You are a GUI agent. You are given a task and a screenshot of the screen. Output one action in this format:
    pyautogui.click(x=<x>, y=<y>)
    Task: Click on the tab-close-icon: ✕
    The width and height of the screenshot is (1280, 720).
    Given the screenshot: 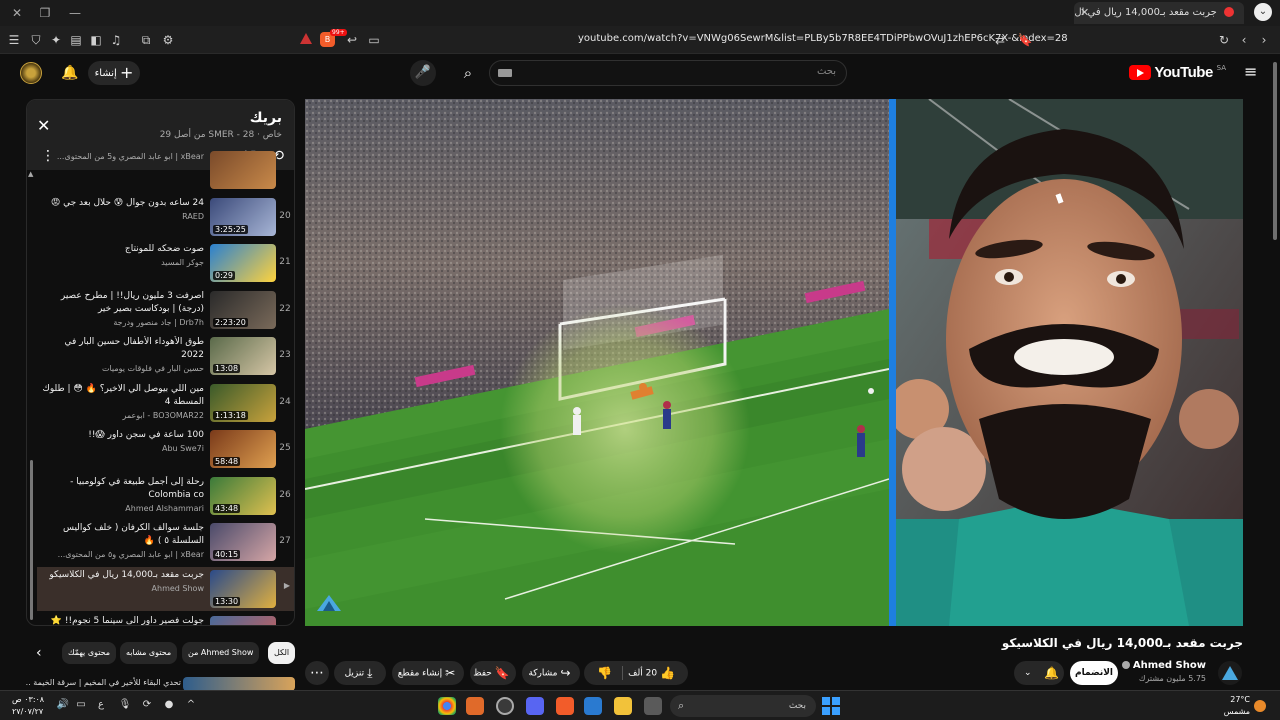 What is the action you would take?
    pyautogui.click(x=1084, y=13)
    